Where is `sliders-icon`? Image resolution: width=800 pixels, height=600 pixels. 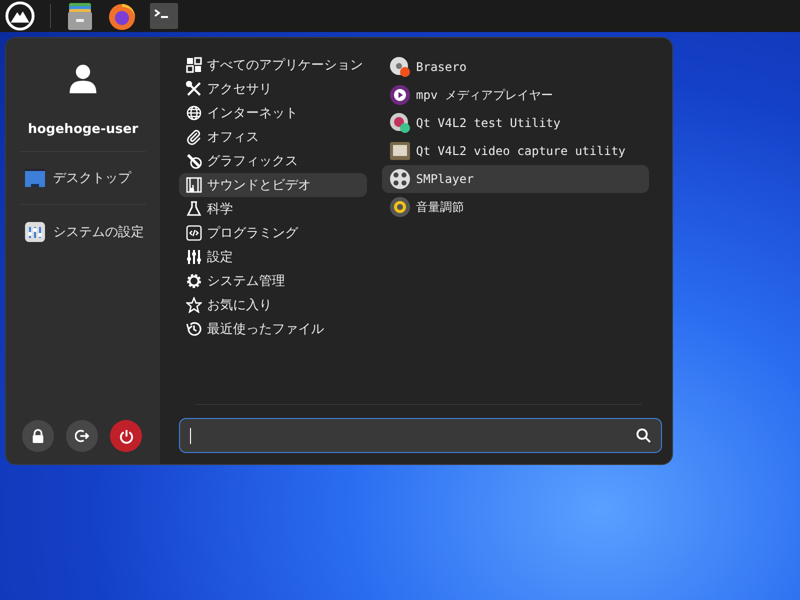 sliders-icon is located at coordinates (194, 257).